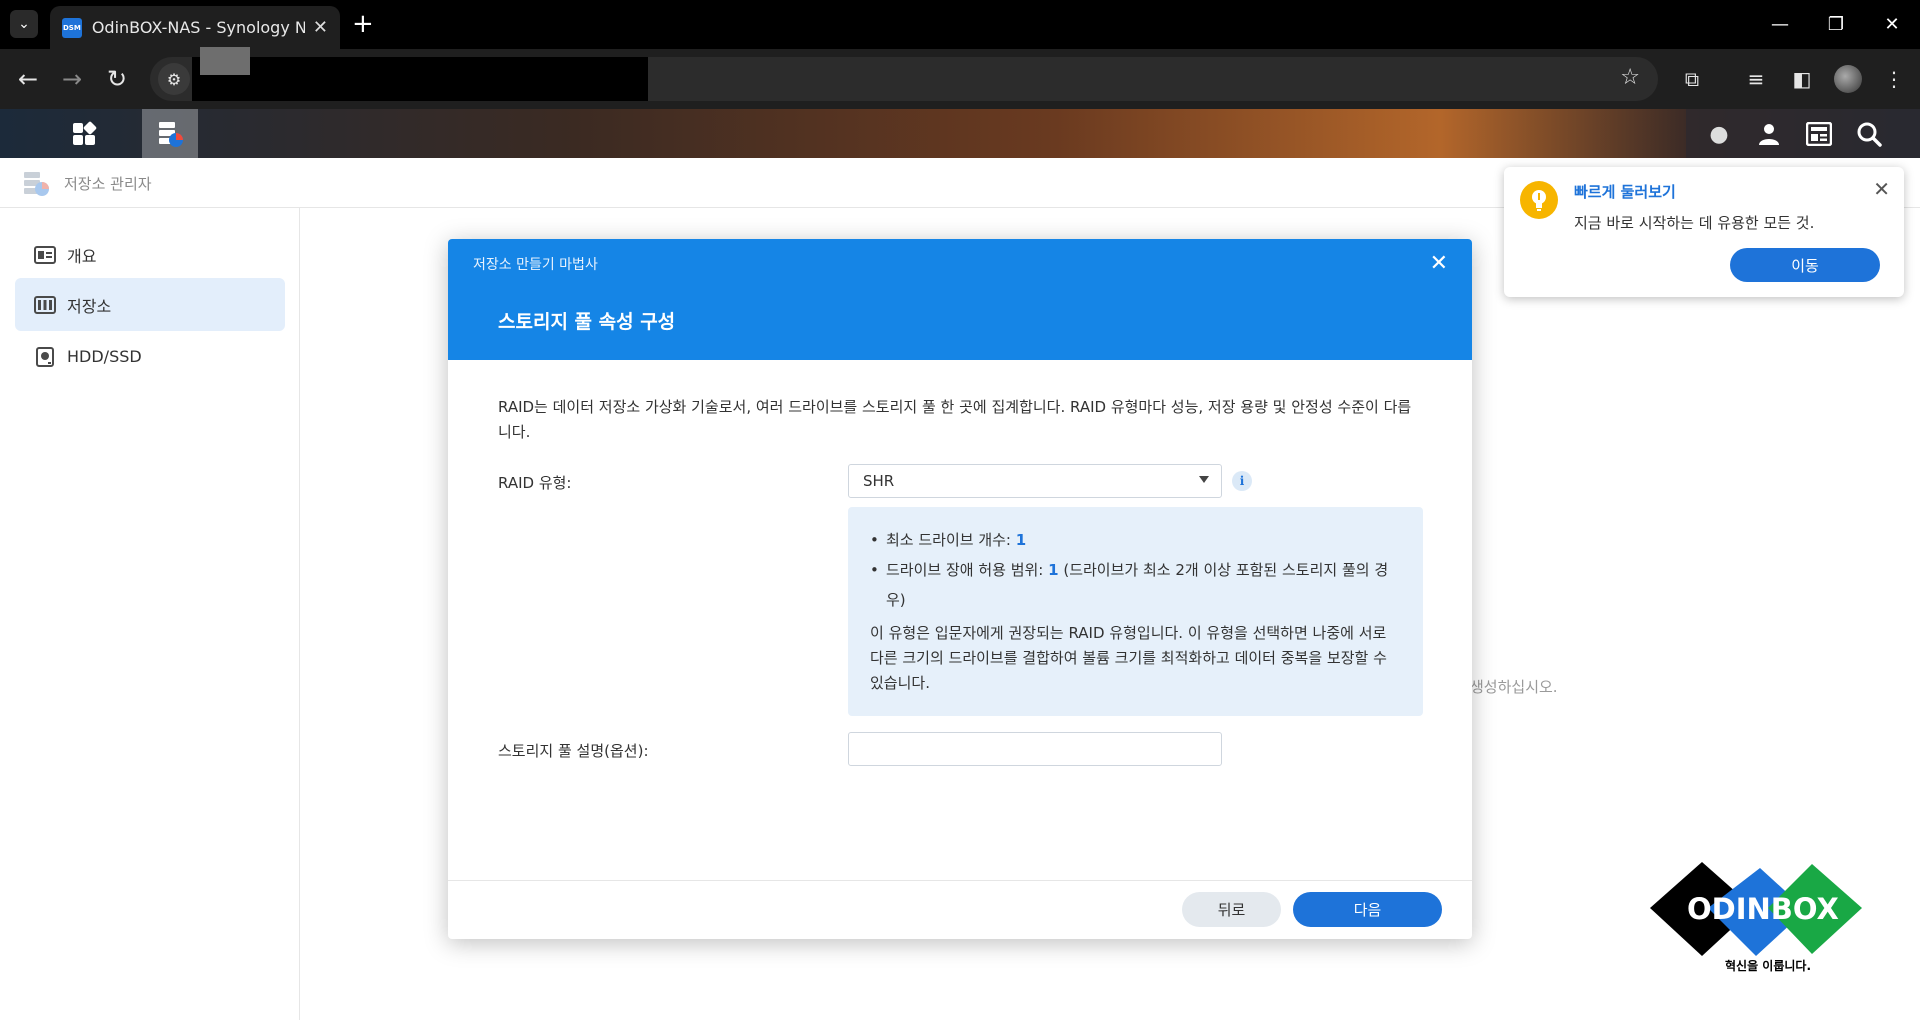  Describe the element at coordinates (84, 133) in the screenshot. I see `main-menu-grid-icon` at that location.